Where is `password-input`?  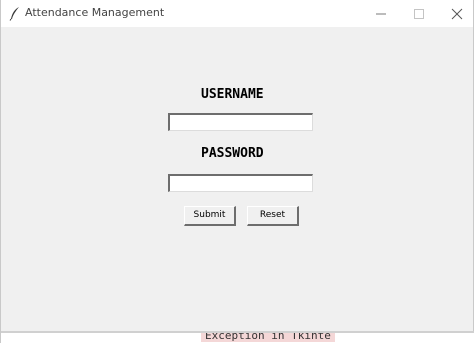 password-input is located at coordinates (240, 183).